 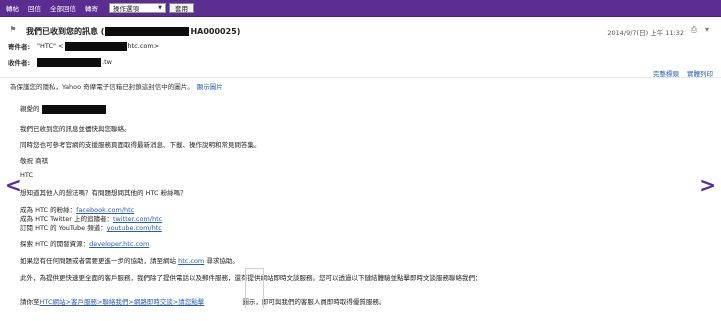 What do you see at coordinates (75, 129) in the screenshot?
I see `body-paragraph: 我們已收到您的訊息並儘快與您聯絡。` at bounding box center [75, 129].